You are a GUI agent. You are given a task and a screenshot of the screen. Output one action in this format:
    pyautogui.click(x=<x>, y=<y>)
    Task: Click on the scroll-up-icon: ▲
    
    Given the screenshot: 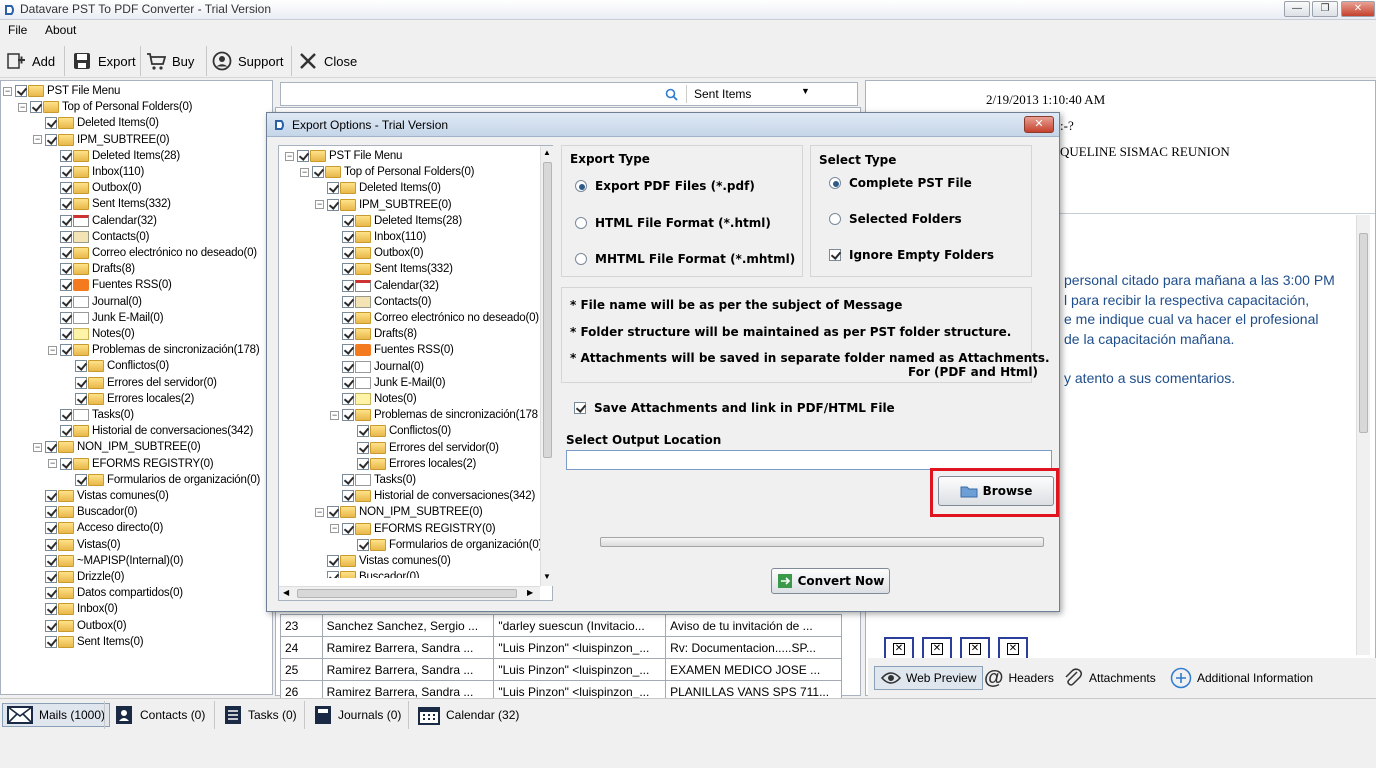 What is the action you would take?
    pyautogui.click(x=547, y=152)
    